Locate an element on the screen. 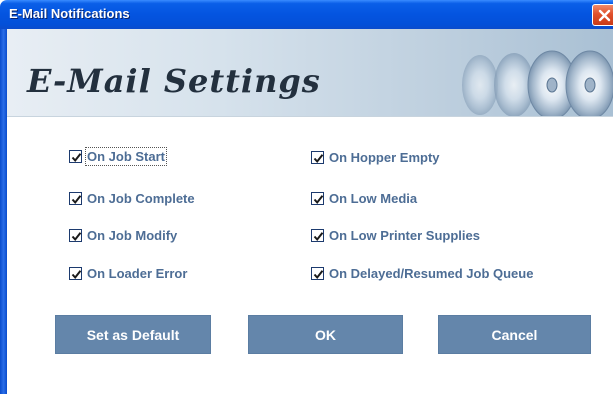 This screenshot has height=394, width=613. close-icon is located at coordinates (604, 15).